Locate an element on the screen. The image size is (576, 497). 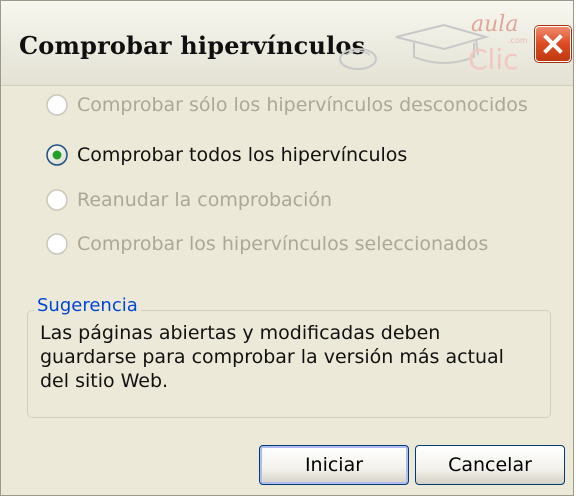
aulaclic-logo: aula .com Clic is located at coordinates (433, 44).